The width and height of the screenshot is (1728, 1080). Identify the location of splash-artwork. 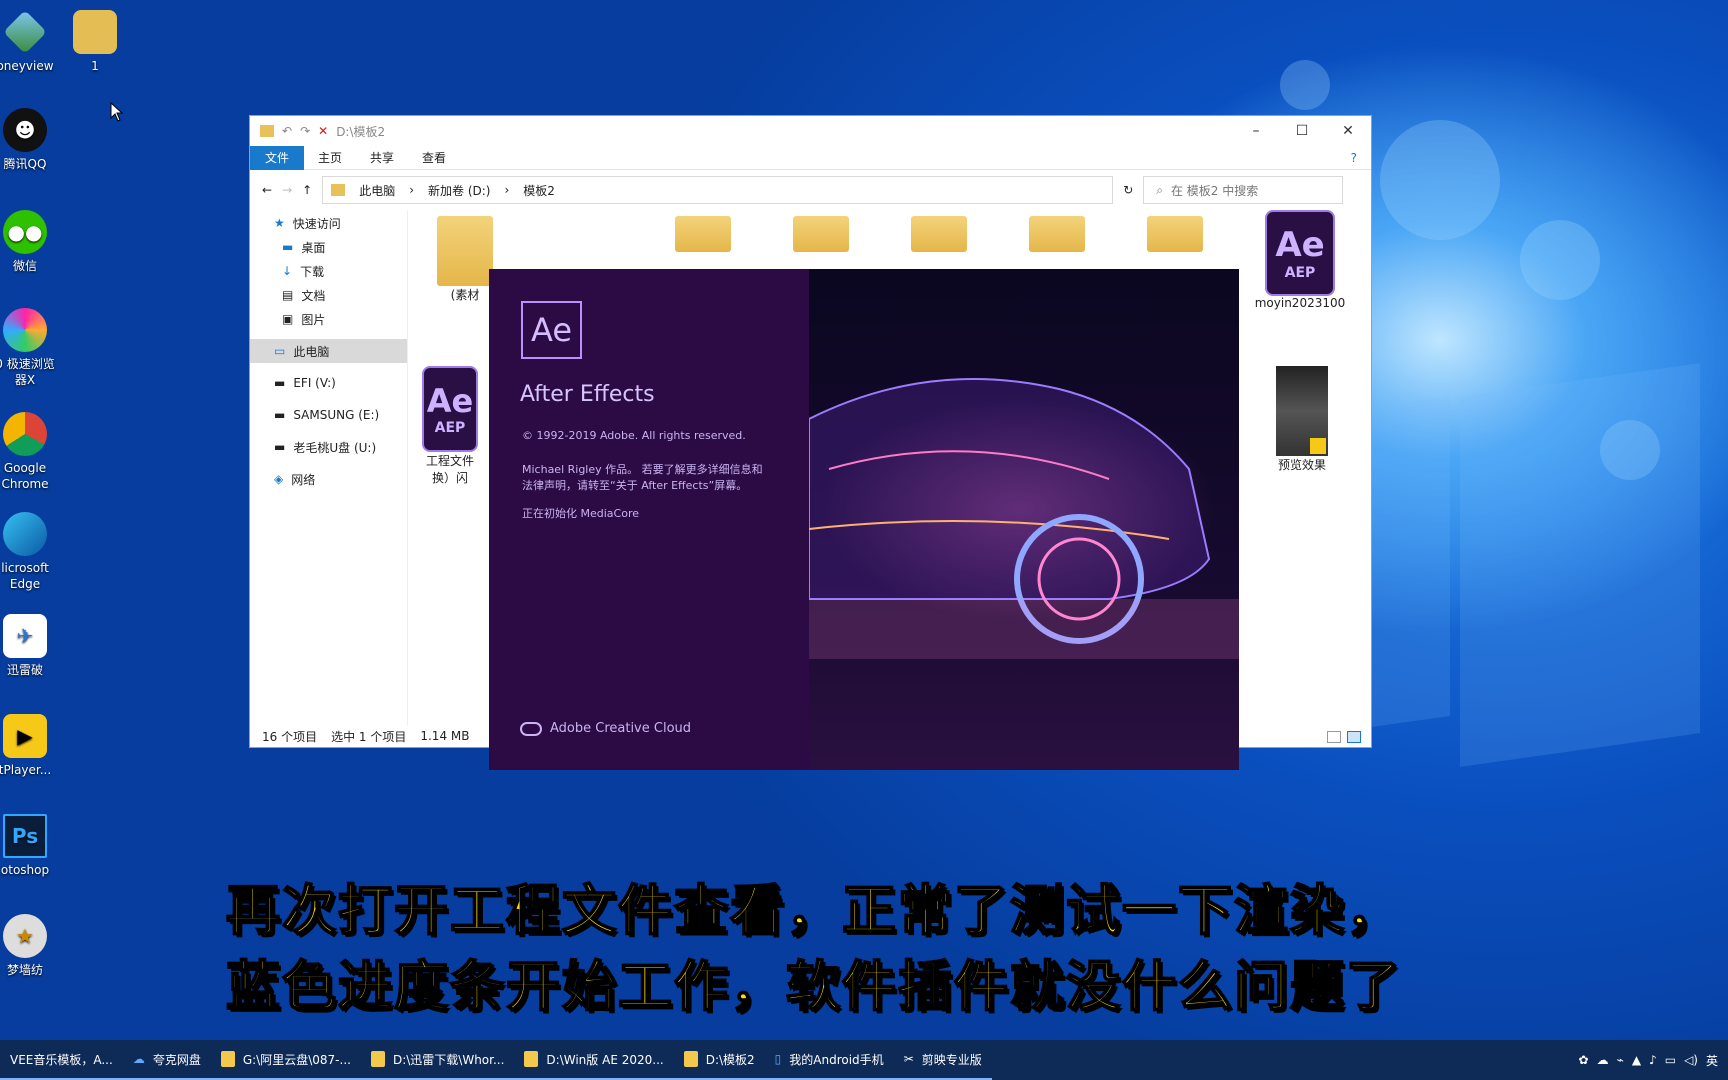
(1024, 519).